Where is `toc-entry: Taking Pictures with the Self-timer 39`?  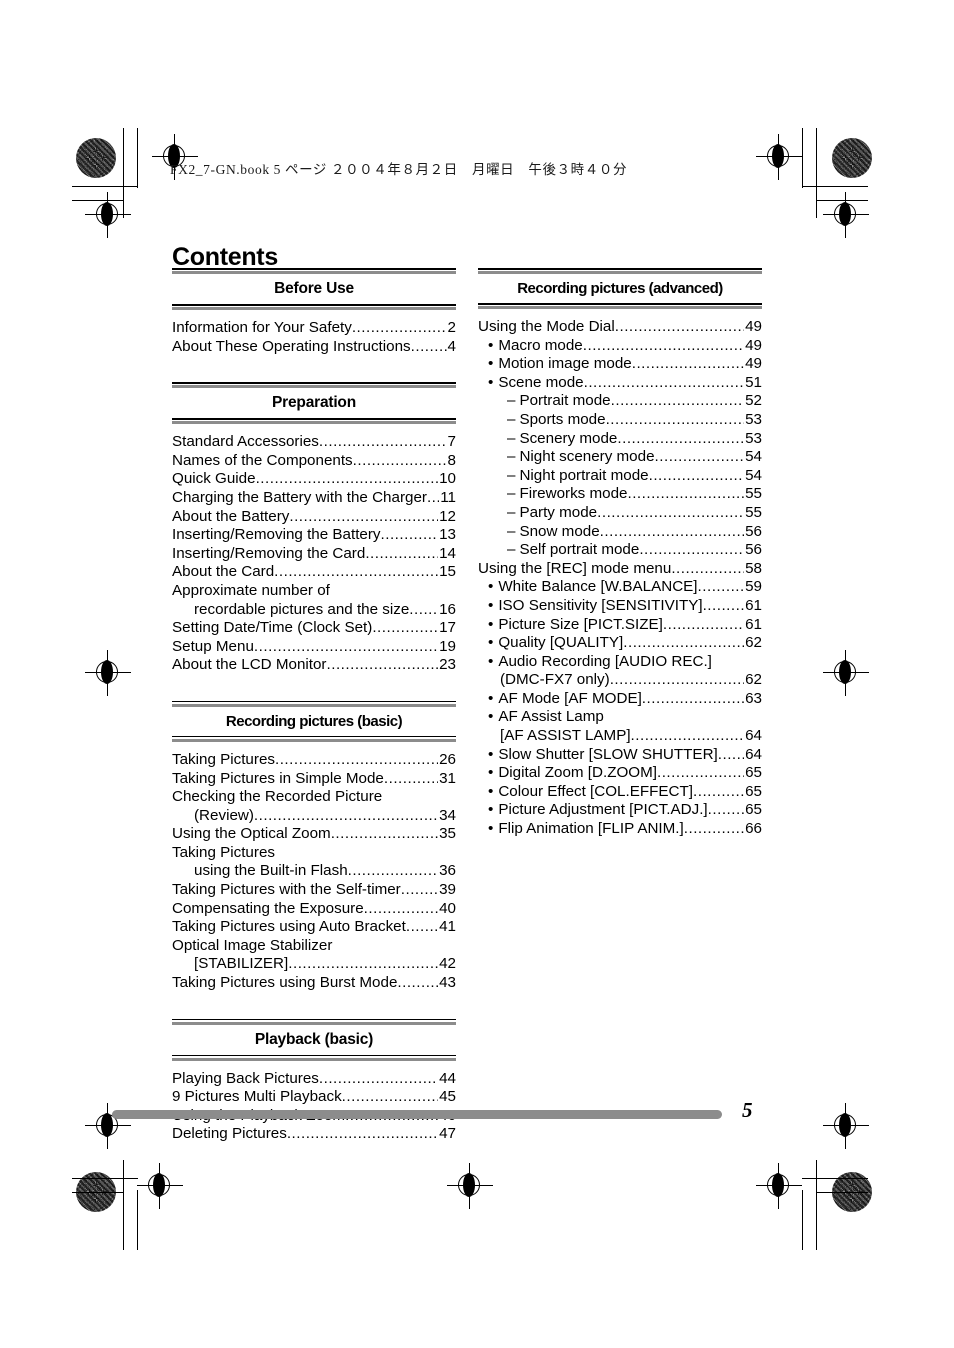
toc-entry: Taking Pictures with the Self-timer 39 is located at coordinates (314, 890).